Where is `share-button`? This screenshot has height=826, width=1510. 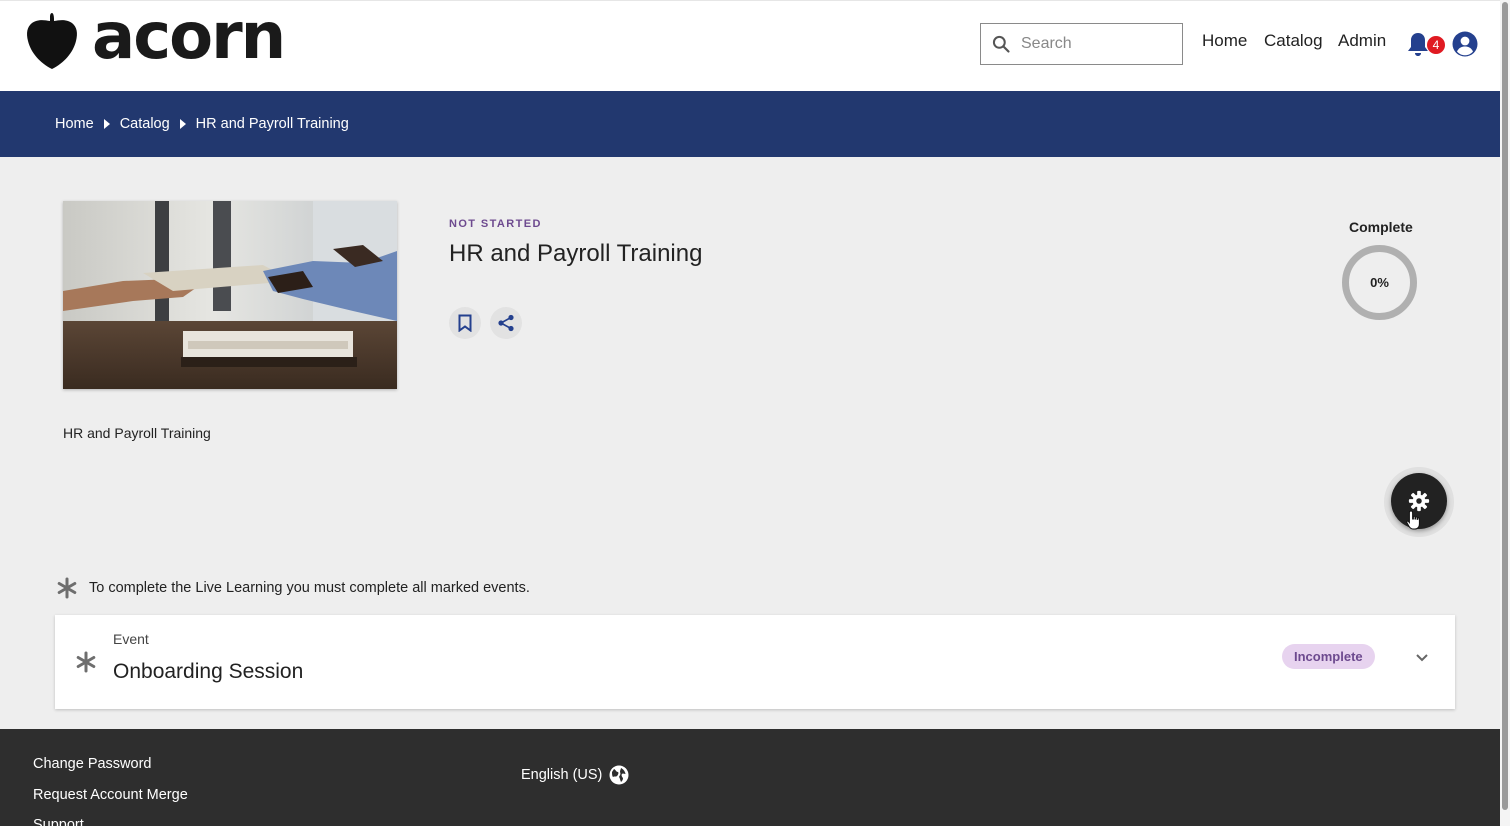 share-button is located at coordinates (506, 323).